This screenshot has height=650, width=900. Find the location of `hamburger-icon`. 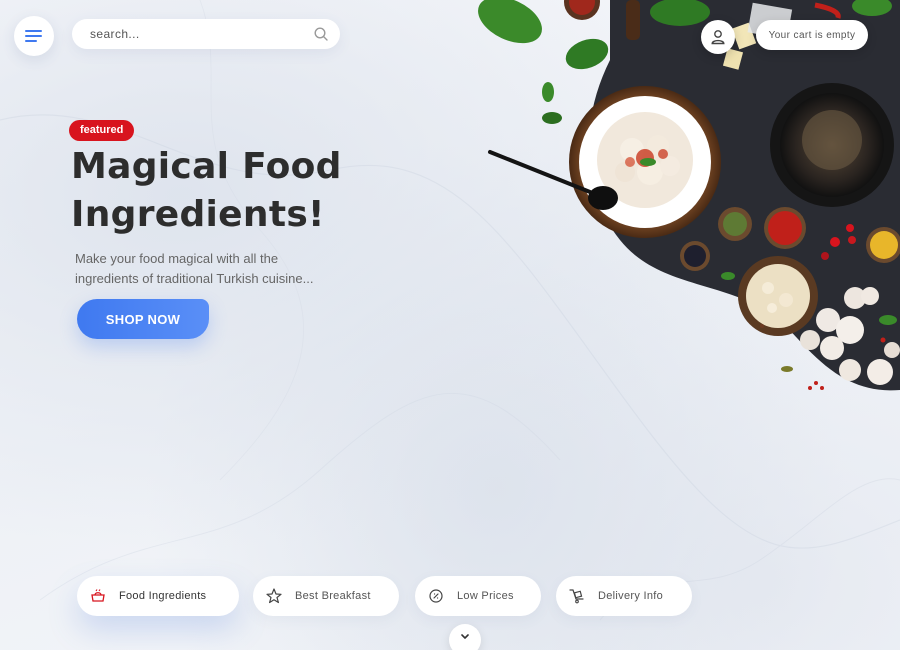

hamburger-icon is located at coordinates (33, 36).